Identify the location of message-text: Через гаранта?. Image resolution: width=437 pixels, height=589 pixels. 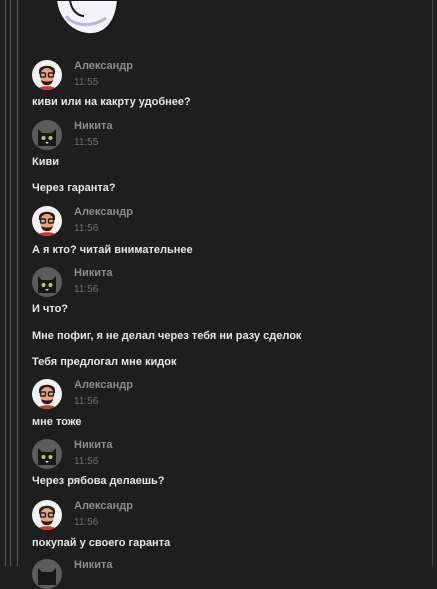
(74, 188).